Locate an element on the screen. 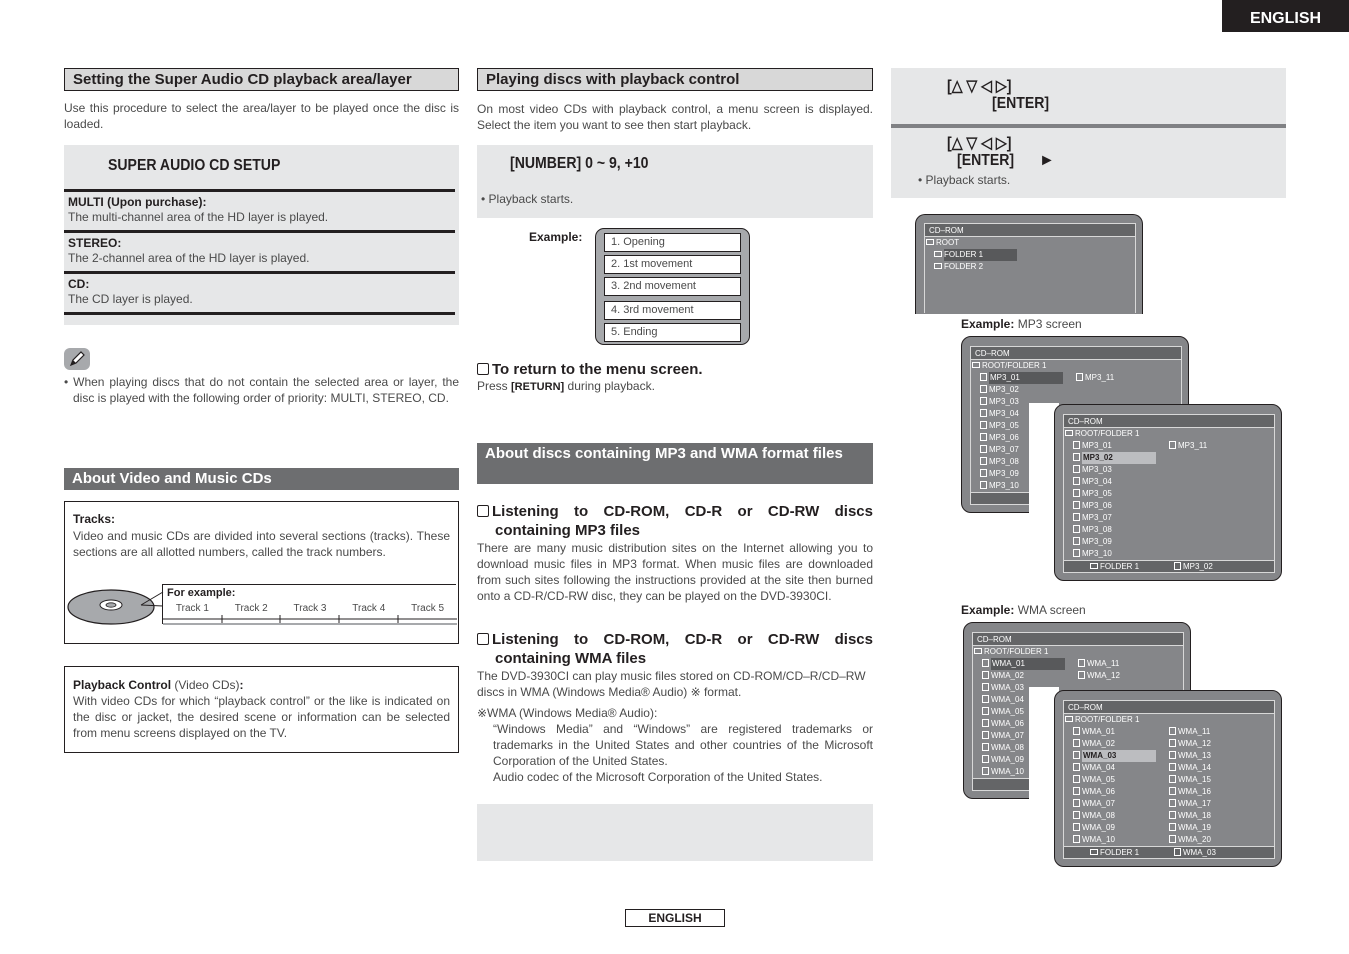  folder-row: FOLDER 1 is located at coordinates (1030, 255).